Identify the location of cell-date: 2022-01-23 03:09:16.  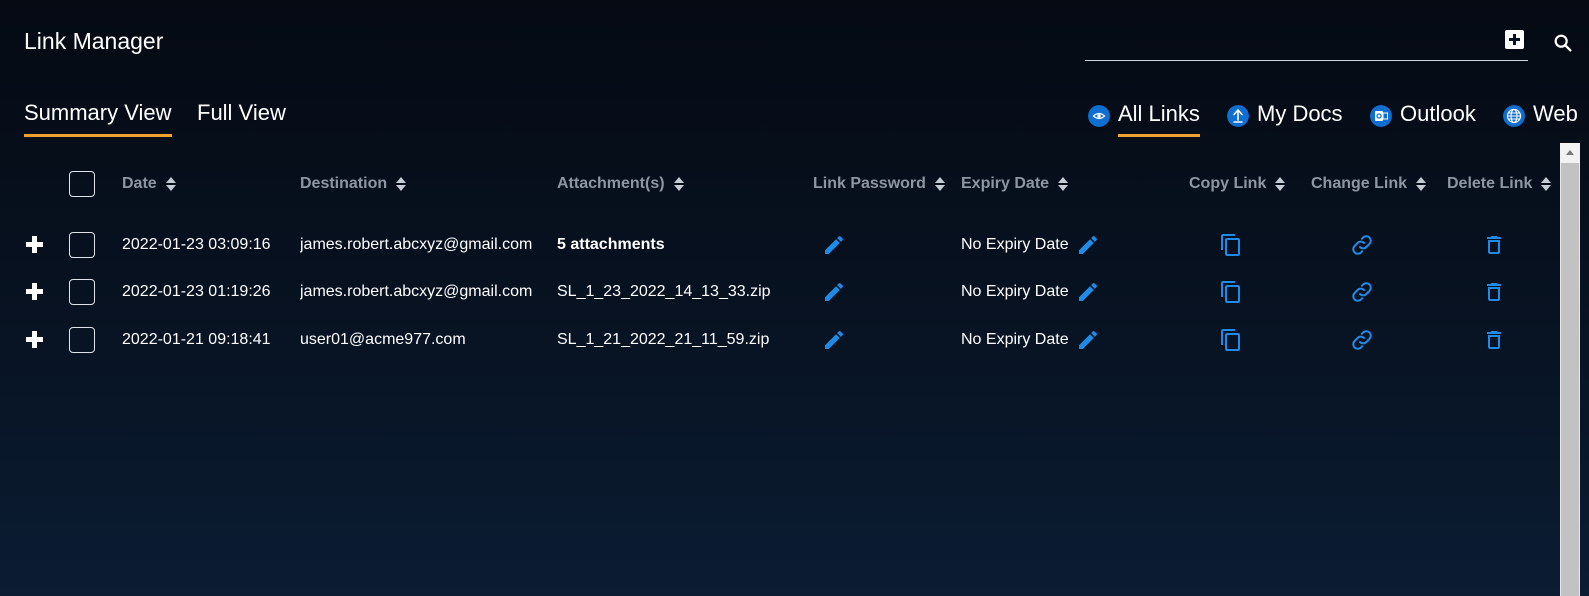
(196, 244).